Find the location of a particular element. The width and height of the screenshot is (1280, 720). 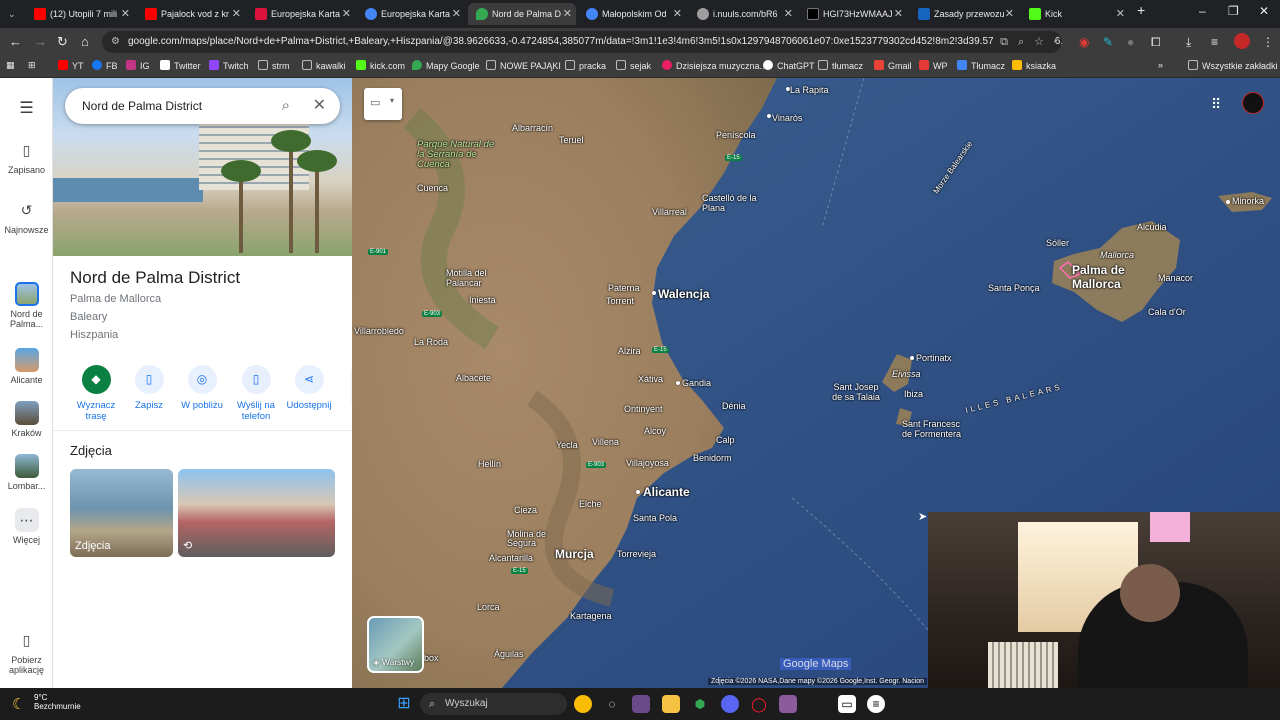

download-icon: ⤓ is located at coordinates (1188, 42).